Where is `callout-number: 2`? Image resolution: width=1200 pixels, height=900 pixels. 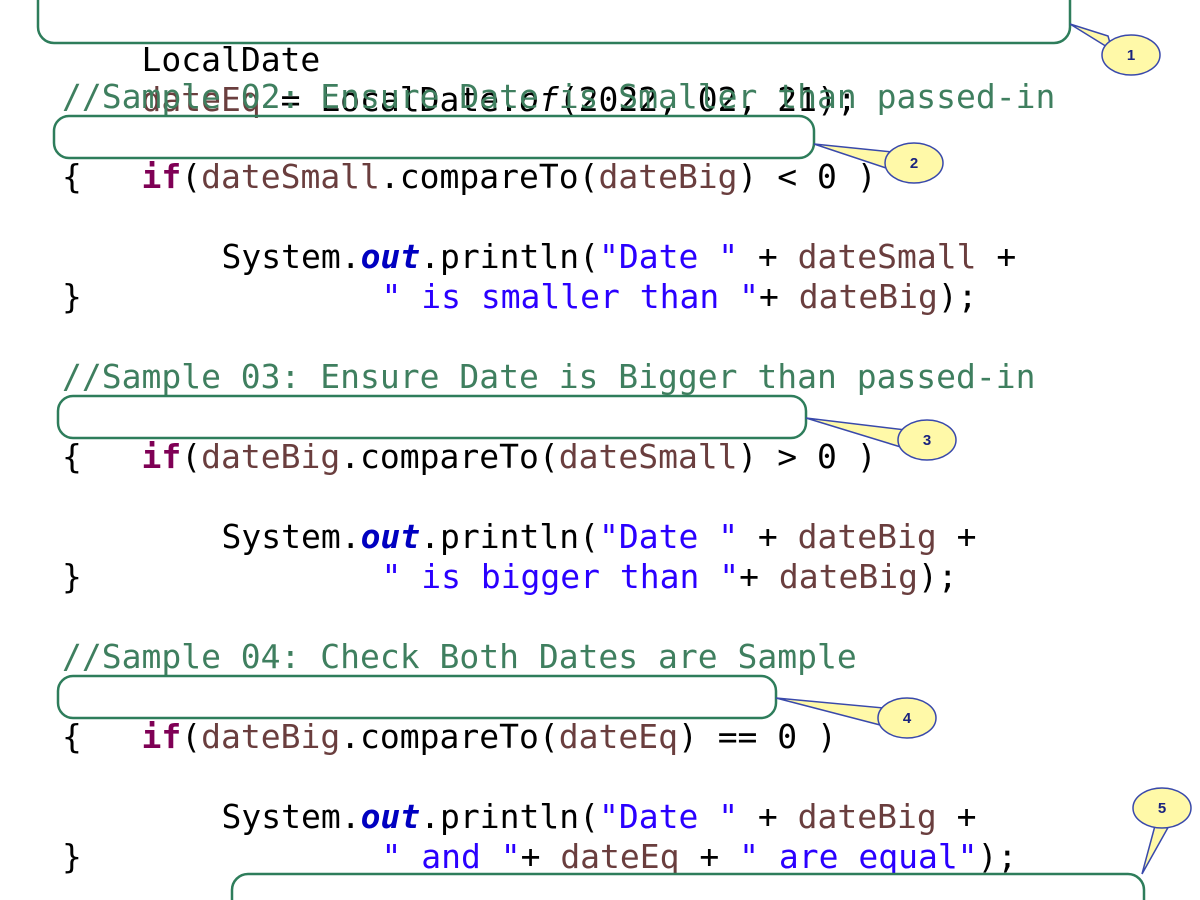
callout-number: 2 is located at coordinates (914, 163).